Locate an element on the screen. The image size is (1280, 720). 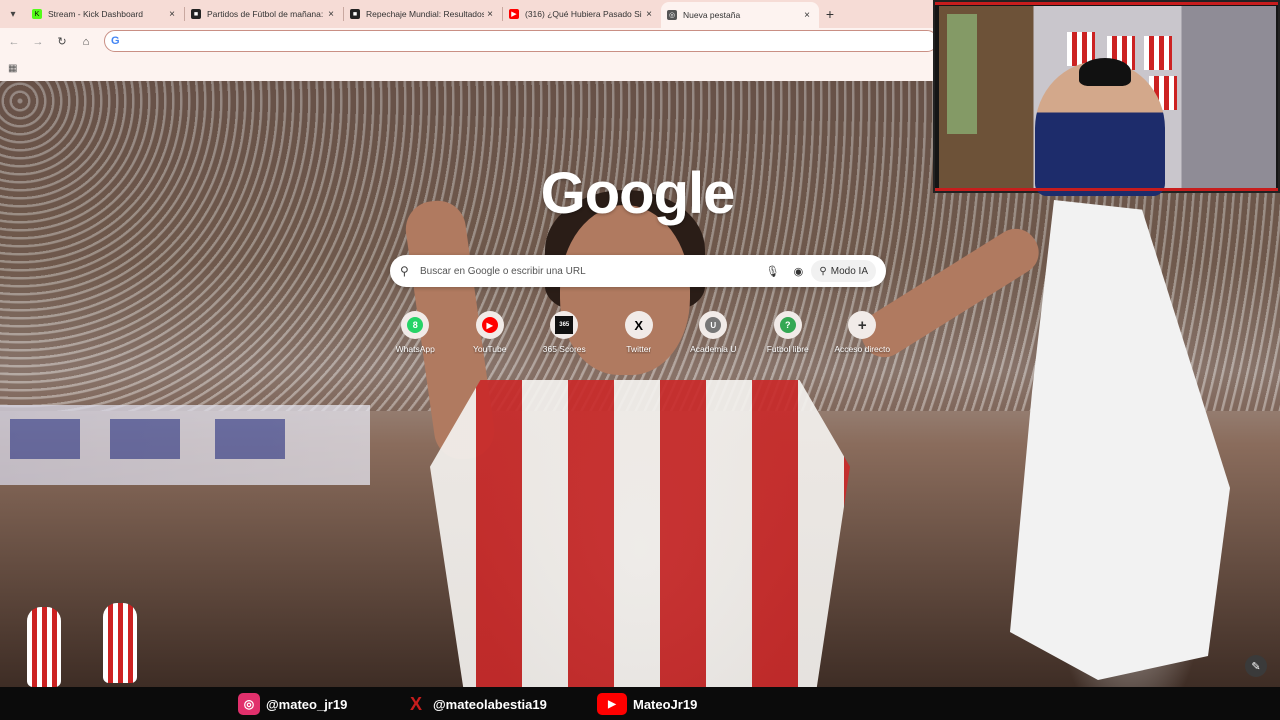
shortcut-twitter: X Twitter is located at coordinates (639, 332).